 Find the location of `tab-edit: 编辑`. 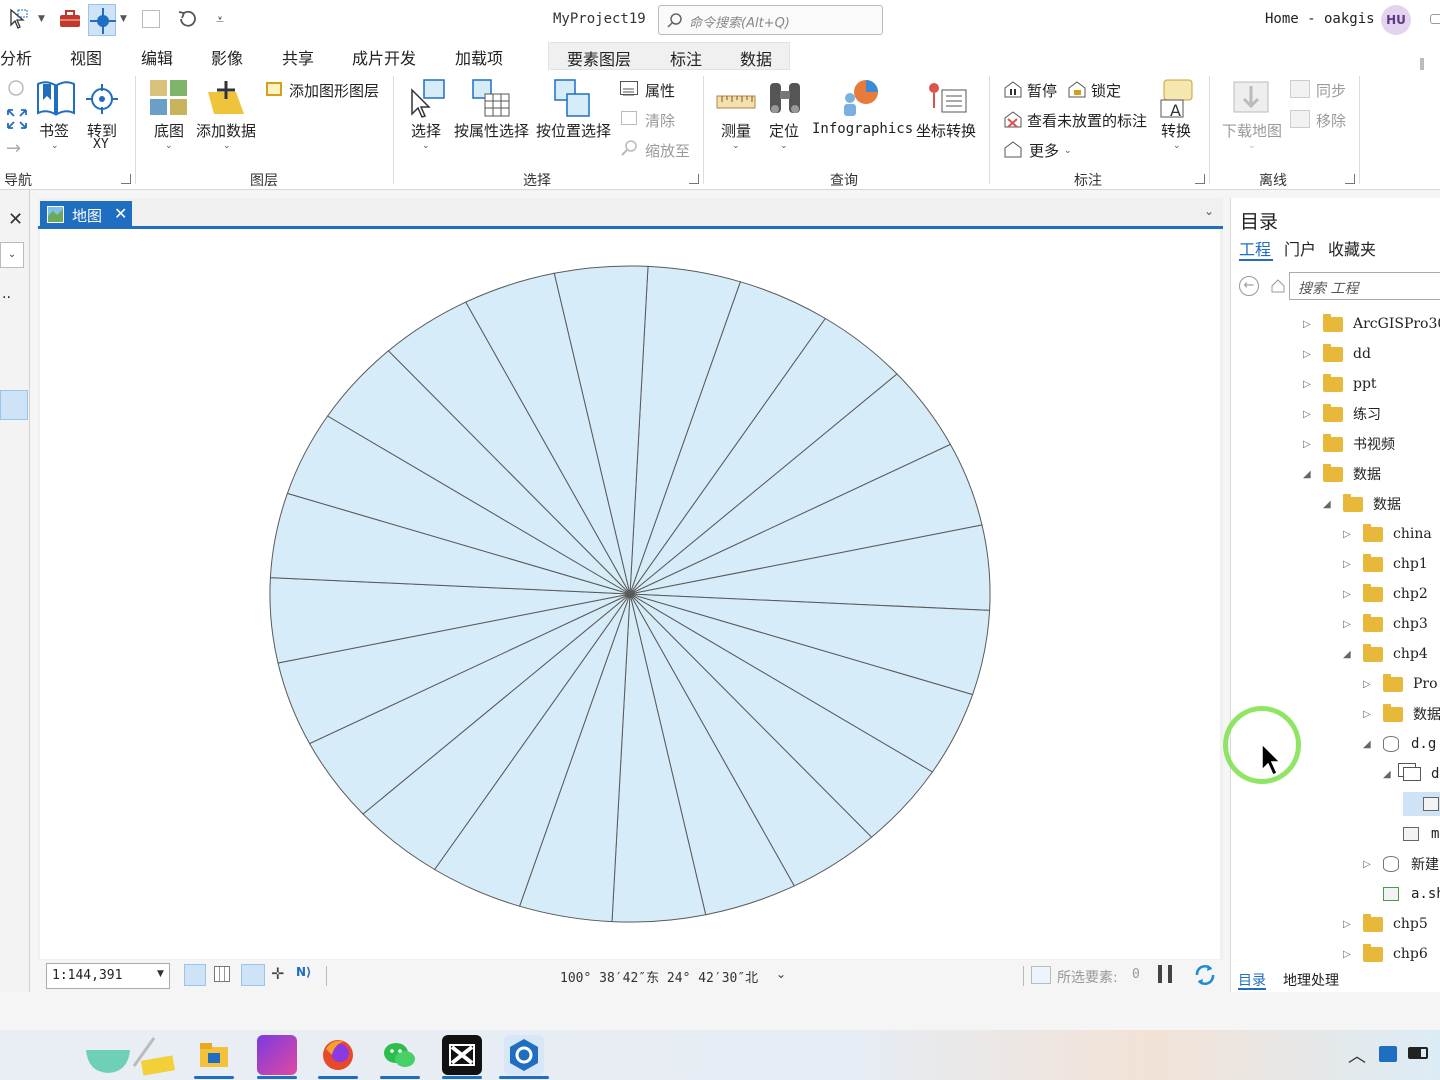

tab-edit: 编辑 is located at coordinates (157, 57).